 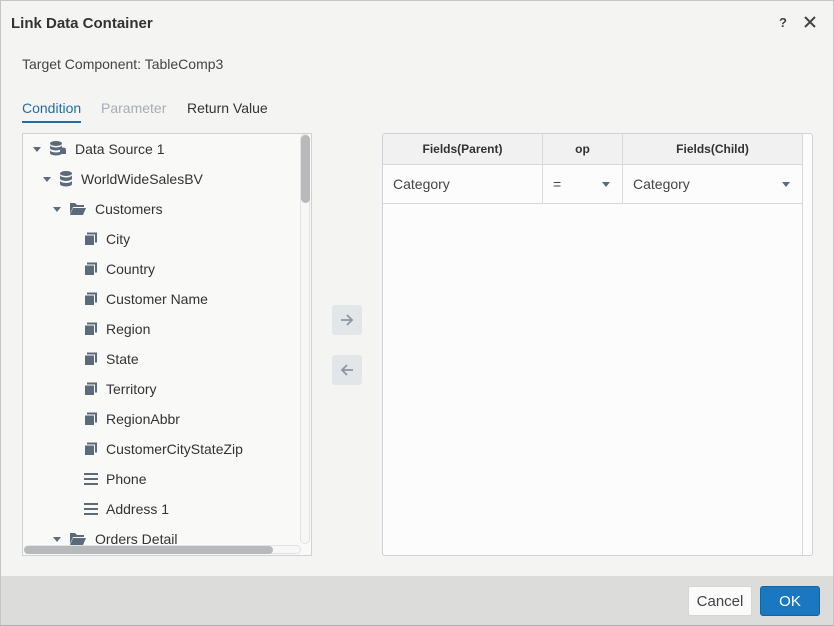 What do you see at coordinates (52, 111) in the screenshot?
I see `tab-condition: Condition` at bounding box center [52, 111].